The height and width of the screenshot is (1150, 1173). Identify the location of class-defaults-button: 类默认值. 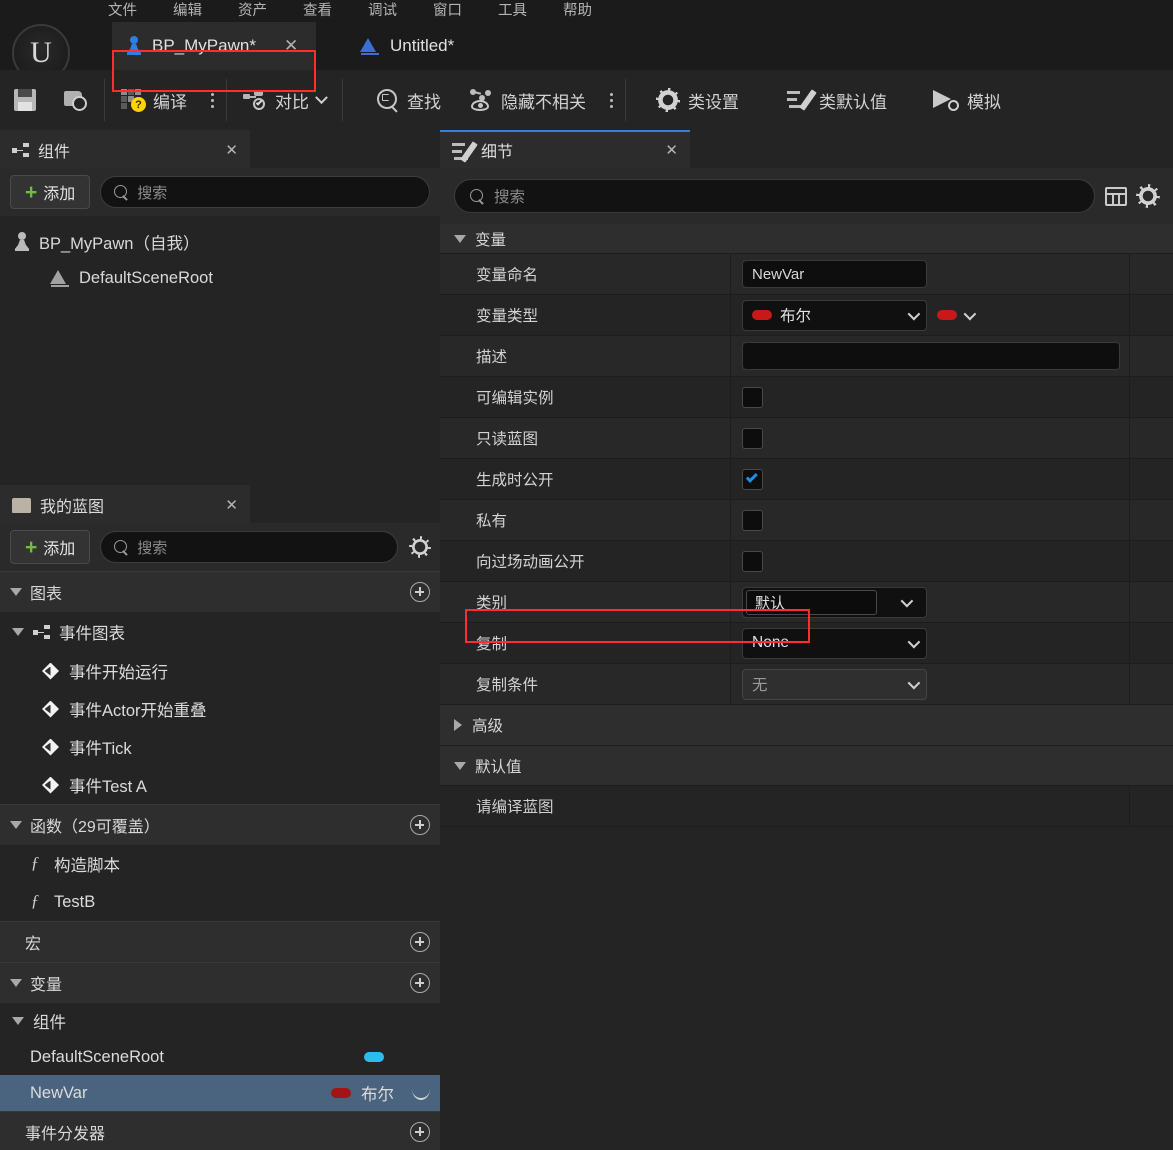
(837, 100).